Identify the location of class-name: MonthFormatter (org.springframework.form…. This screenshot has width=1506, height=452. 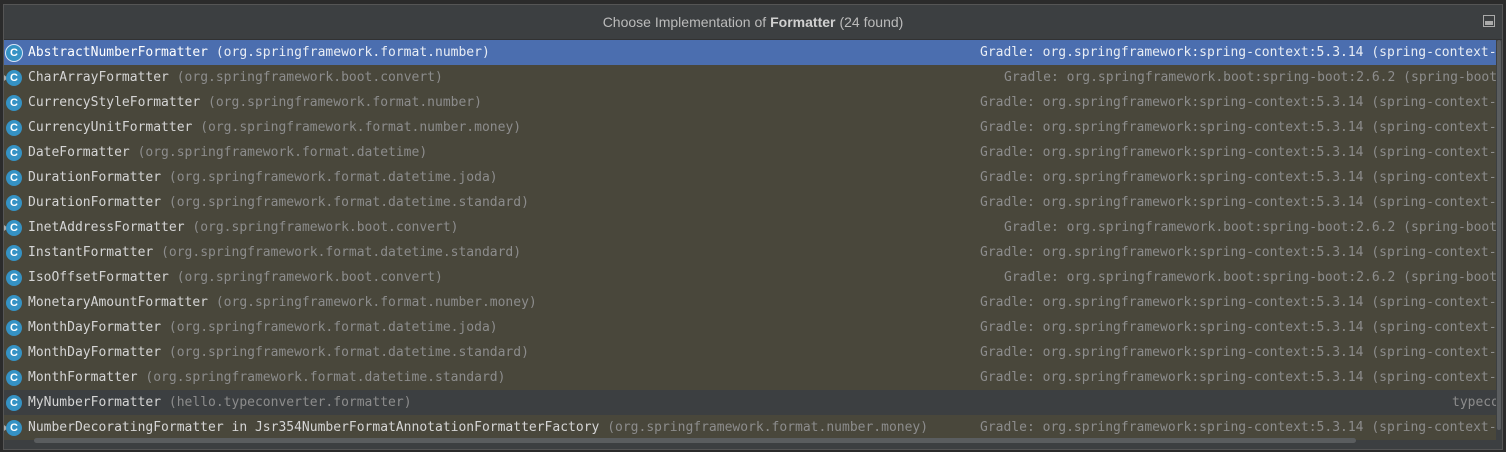
(266, 377).